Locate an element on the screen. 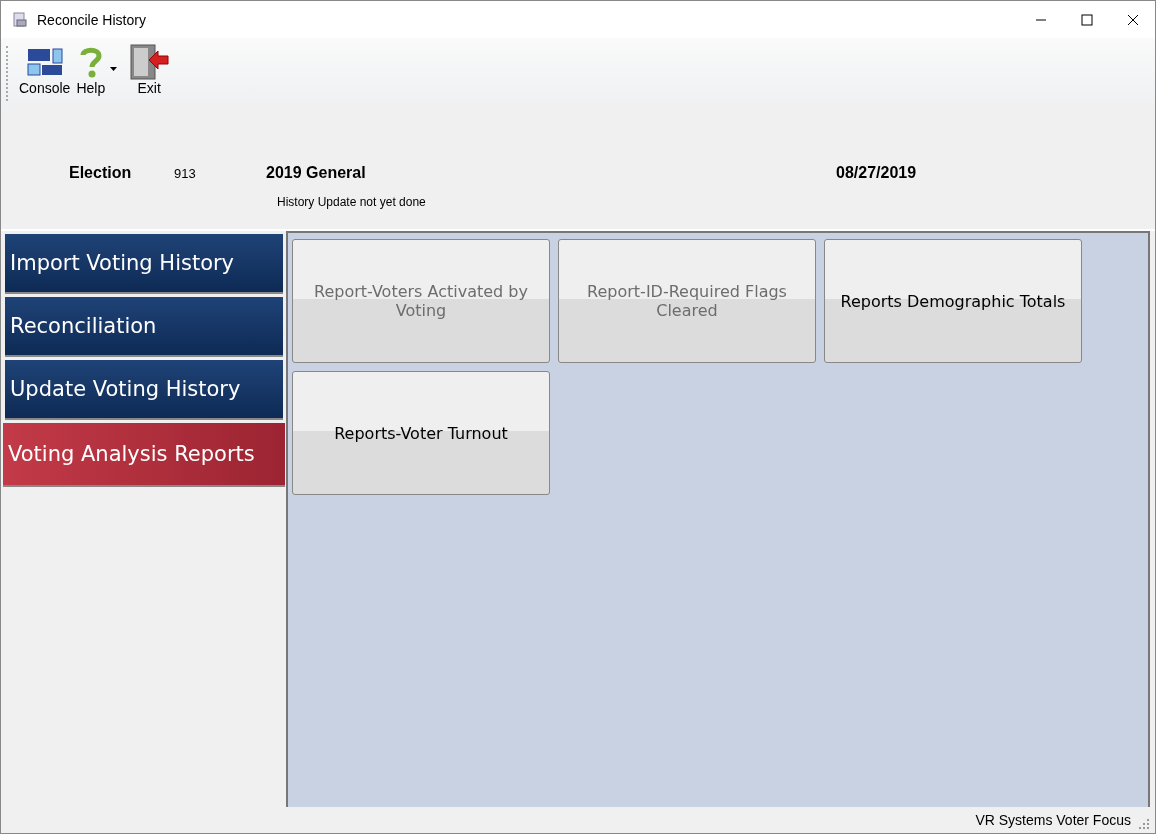  door-arrow-icon is located at coordinates (149, 62).